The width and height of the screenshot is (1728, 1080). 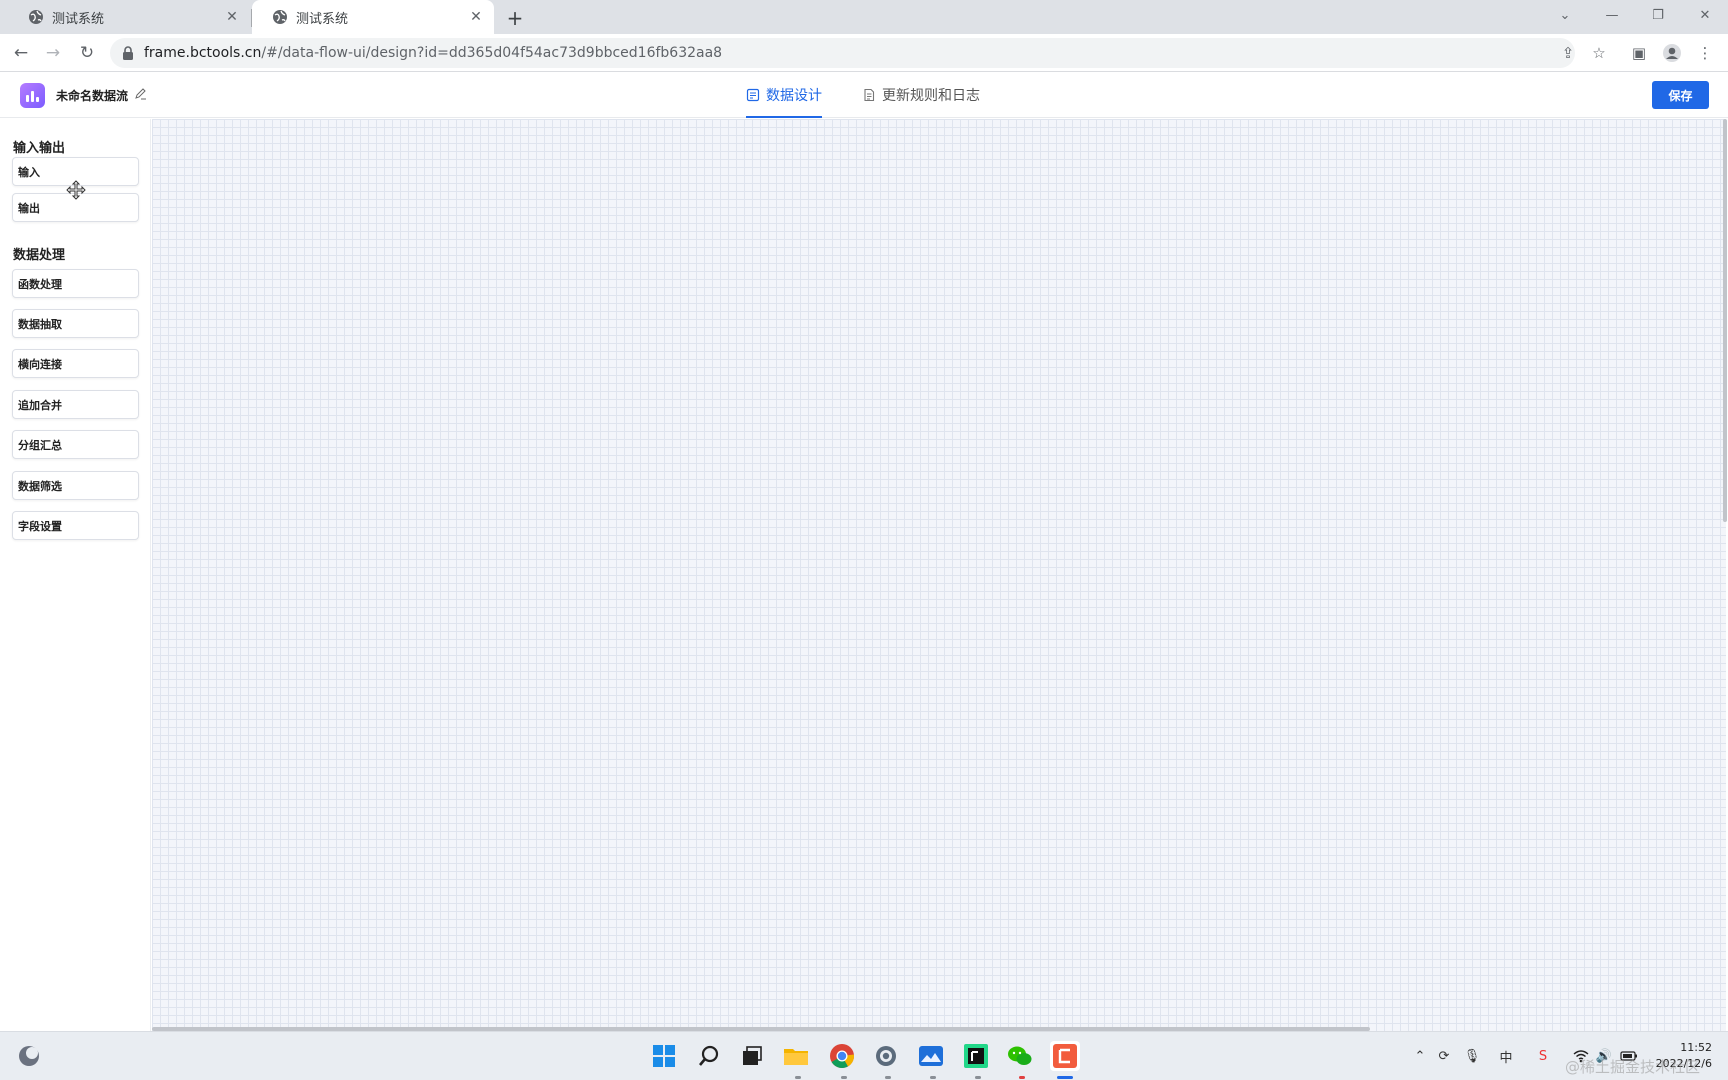 What do you see at coordinates (32, 95) in the screenshot?
I see `chart-logo-icon` at bounding box center [32, 95].